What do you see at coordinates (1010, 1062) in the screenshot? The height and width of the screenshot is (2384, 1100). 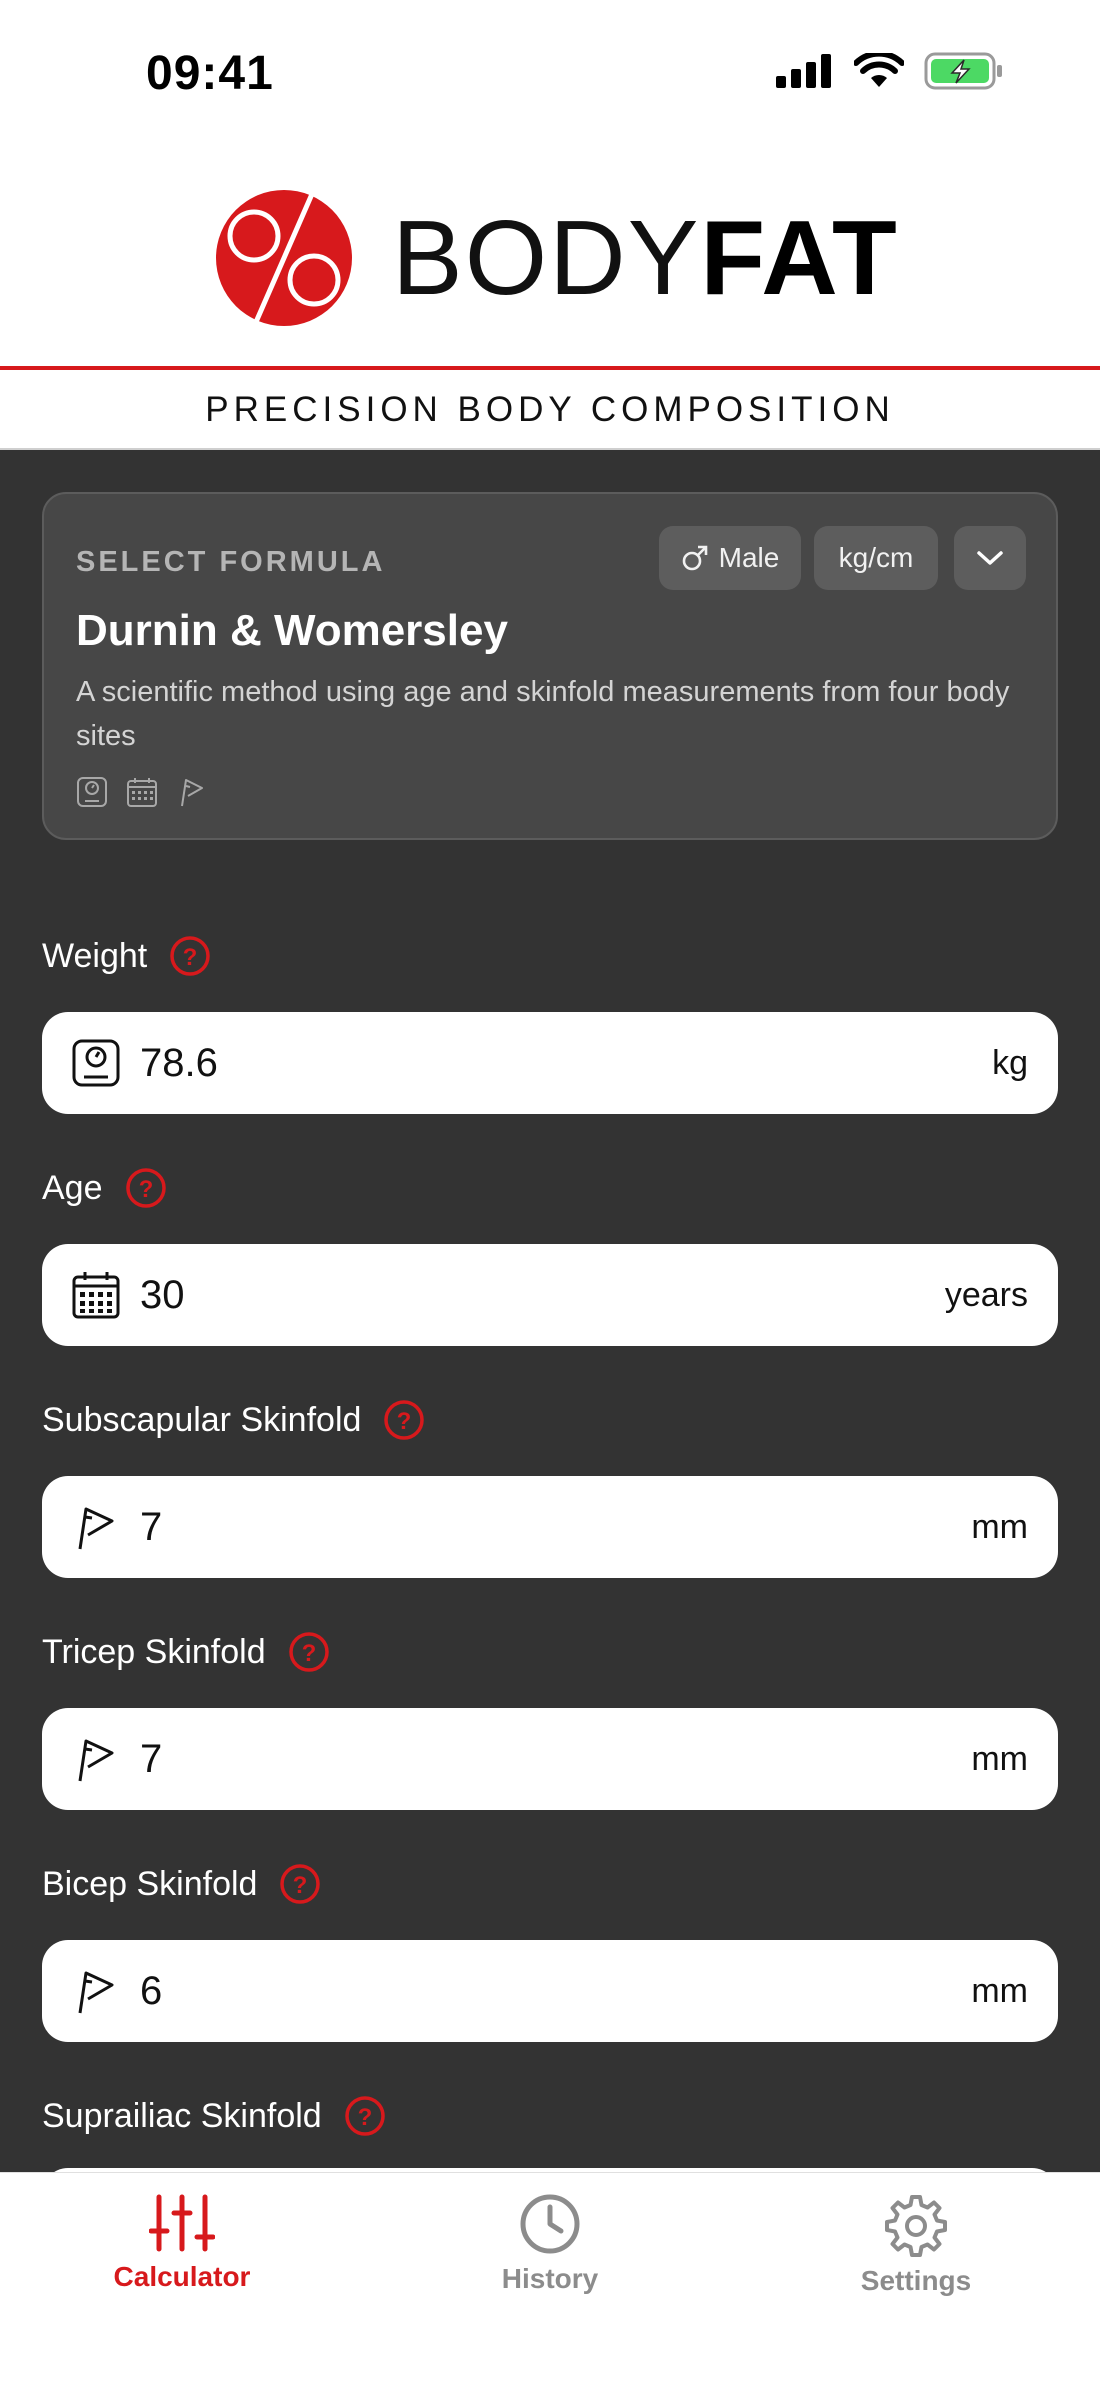 I see `weight-unit: kg` at bounding box center [1010, 1062].